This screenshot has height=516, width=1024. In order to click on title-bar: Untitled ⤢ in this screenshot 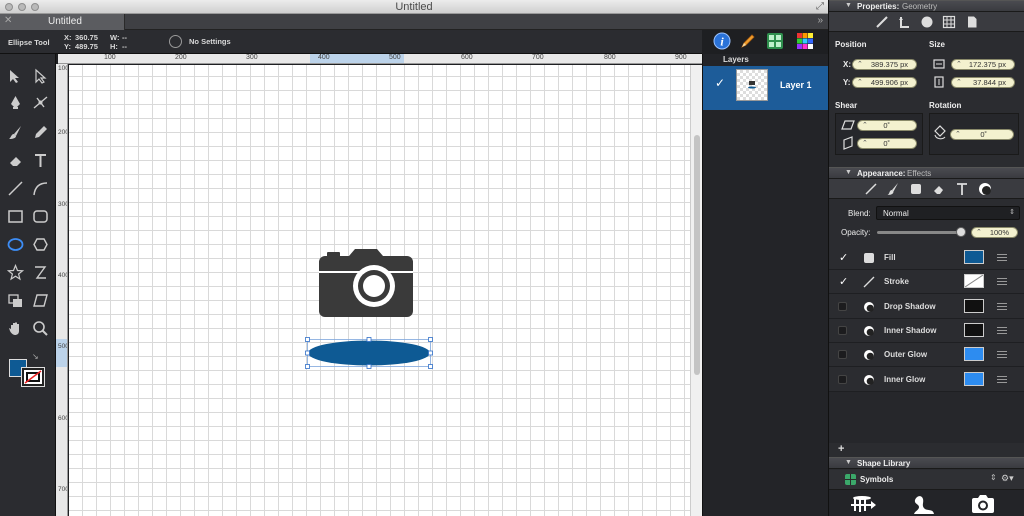, I will do `click(414, 7)`.